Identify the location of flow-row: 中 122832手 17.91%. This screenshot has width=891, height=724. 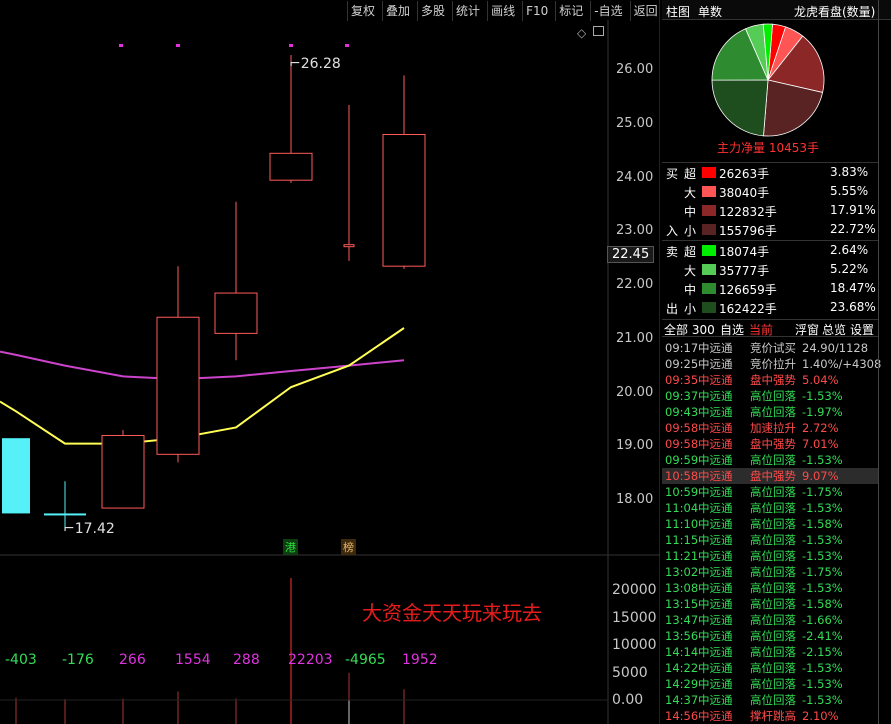
(770, 210).